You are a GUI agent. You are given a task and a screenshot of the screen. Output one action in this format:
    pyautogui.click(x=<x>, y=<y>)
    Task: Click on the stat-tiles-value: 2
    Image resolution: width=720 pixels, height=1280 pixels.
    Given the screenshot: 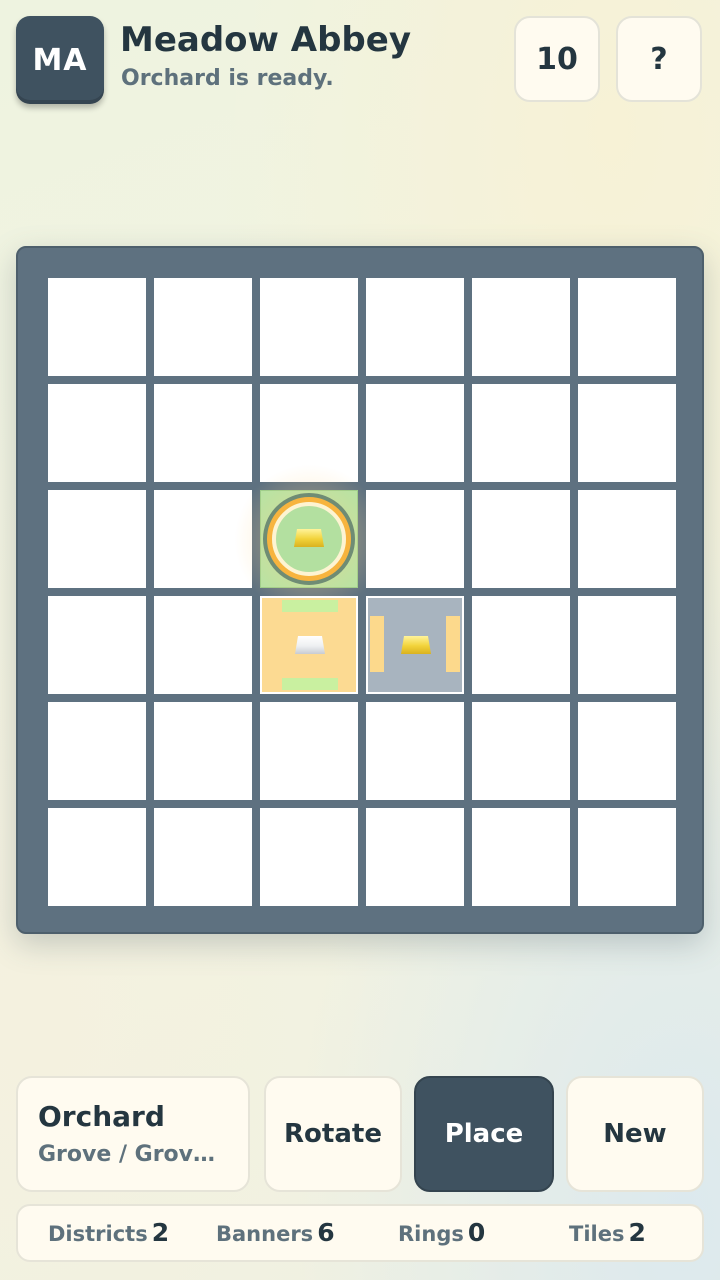 What is the action you would take?
    pyautogui.click(x=637, y=1232)
    